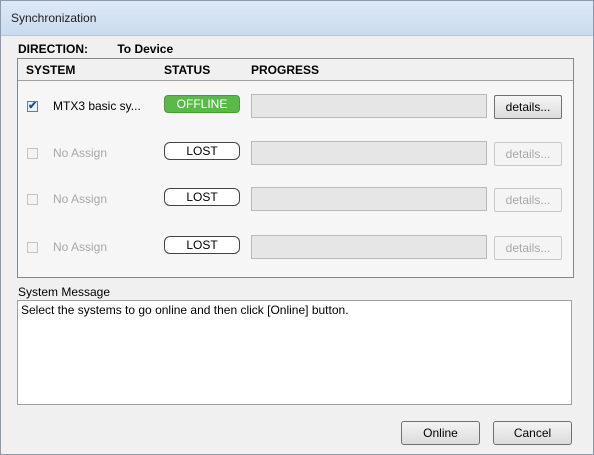 This screenshot has width=594, height=455. I want to click on column-header-status: STATUS, so click(187, 70).